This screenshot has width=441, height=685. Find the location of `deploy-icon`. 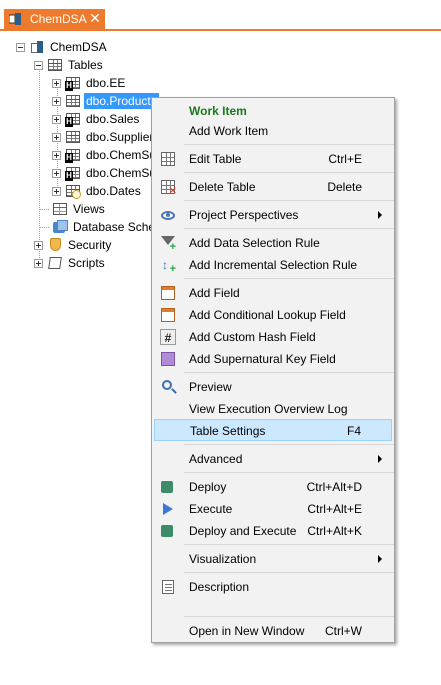

deploy-icon is located at coordinates (168, 487).